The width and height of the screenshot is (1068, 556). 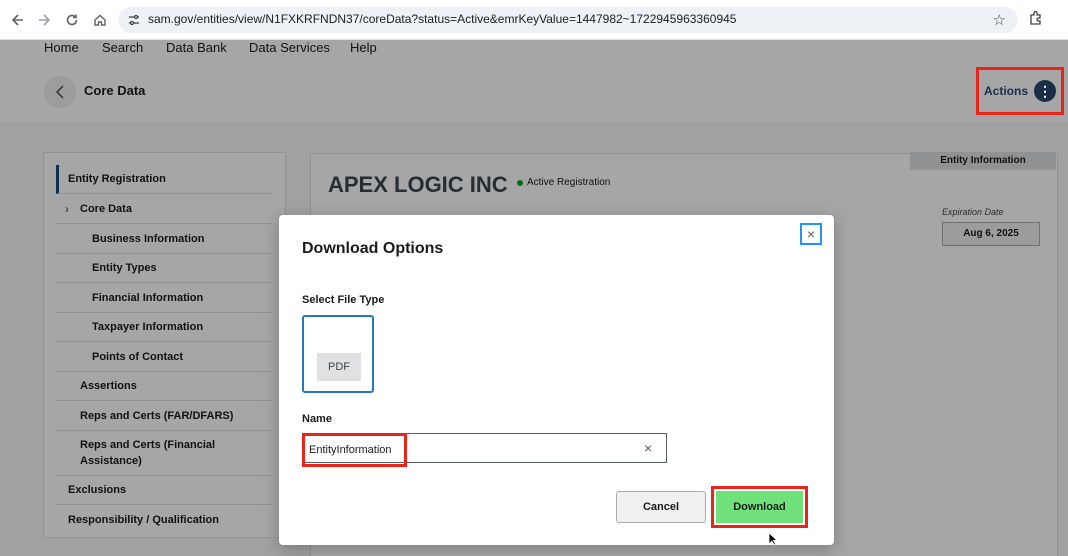 What do you see at coordinates (648, 448) in the screenshot?
I see `clear-input-icon: ×` at bounding box center [648, 448].